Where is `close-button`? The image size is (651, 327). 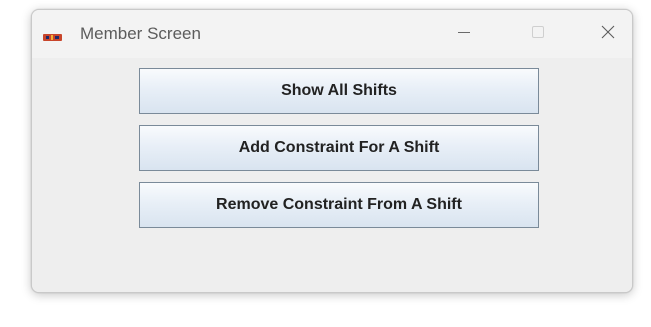
close-button is located at coordinates (608, 34).